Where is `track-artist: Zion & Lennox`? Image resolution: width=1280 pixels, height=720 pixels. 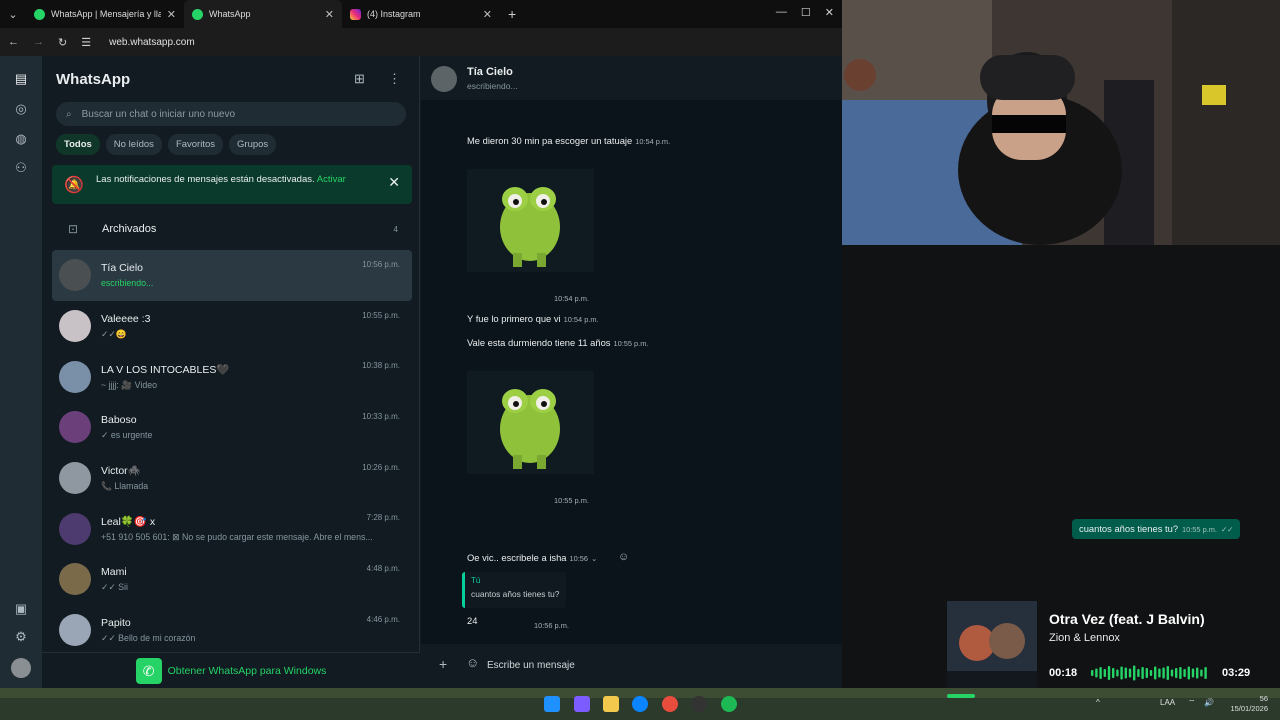
track-artist: Zion & Lennox is located at coordinates (1084, 638).